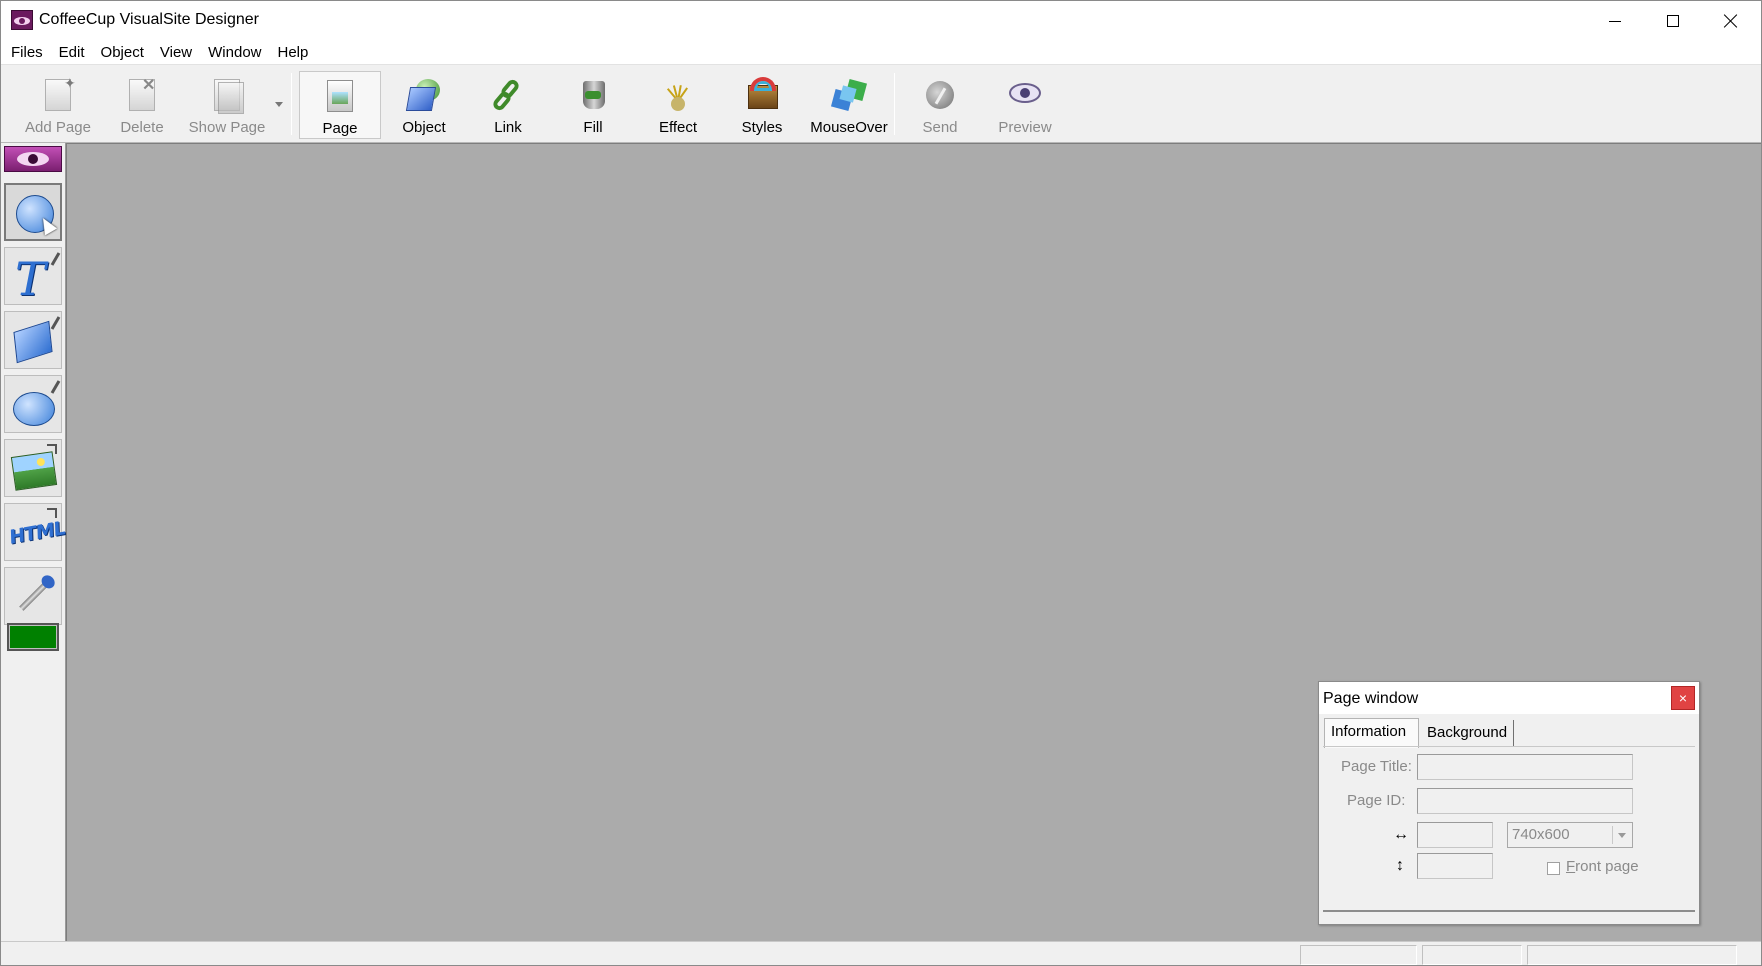  Describe the element at coordinates (227, 127) in the screenshot. I see `show-page-label: Show Page` at that location.